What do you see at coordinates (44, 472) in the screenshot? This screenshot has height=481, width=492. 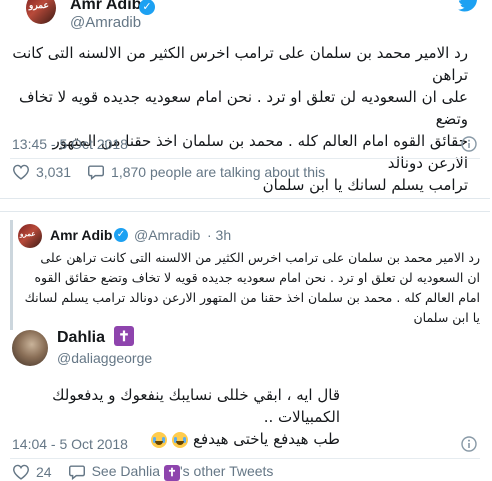 I see `like-count: 24` at bounding box center [44, 472].